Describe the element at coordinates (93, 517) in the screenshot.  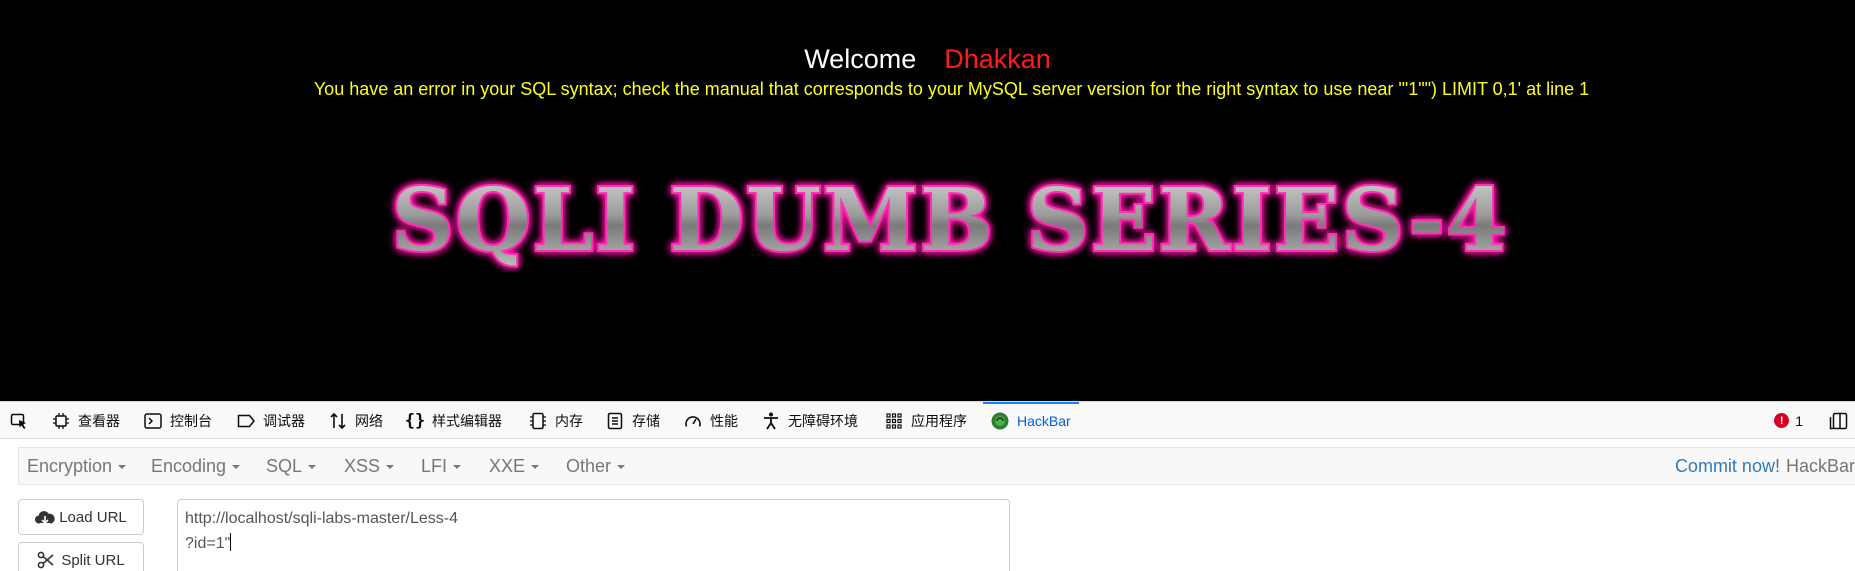
I see `load-url-label: Load URL` at that location.